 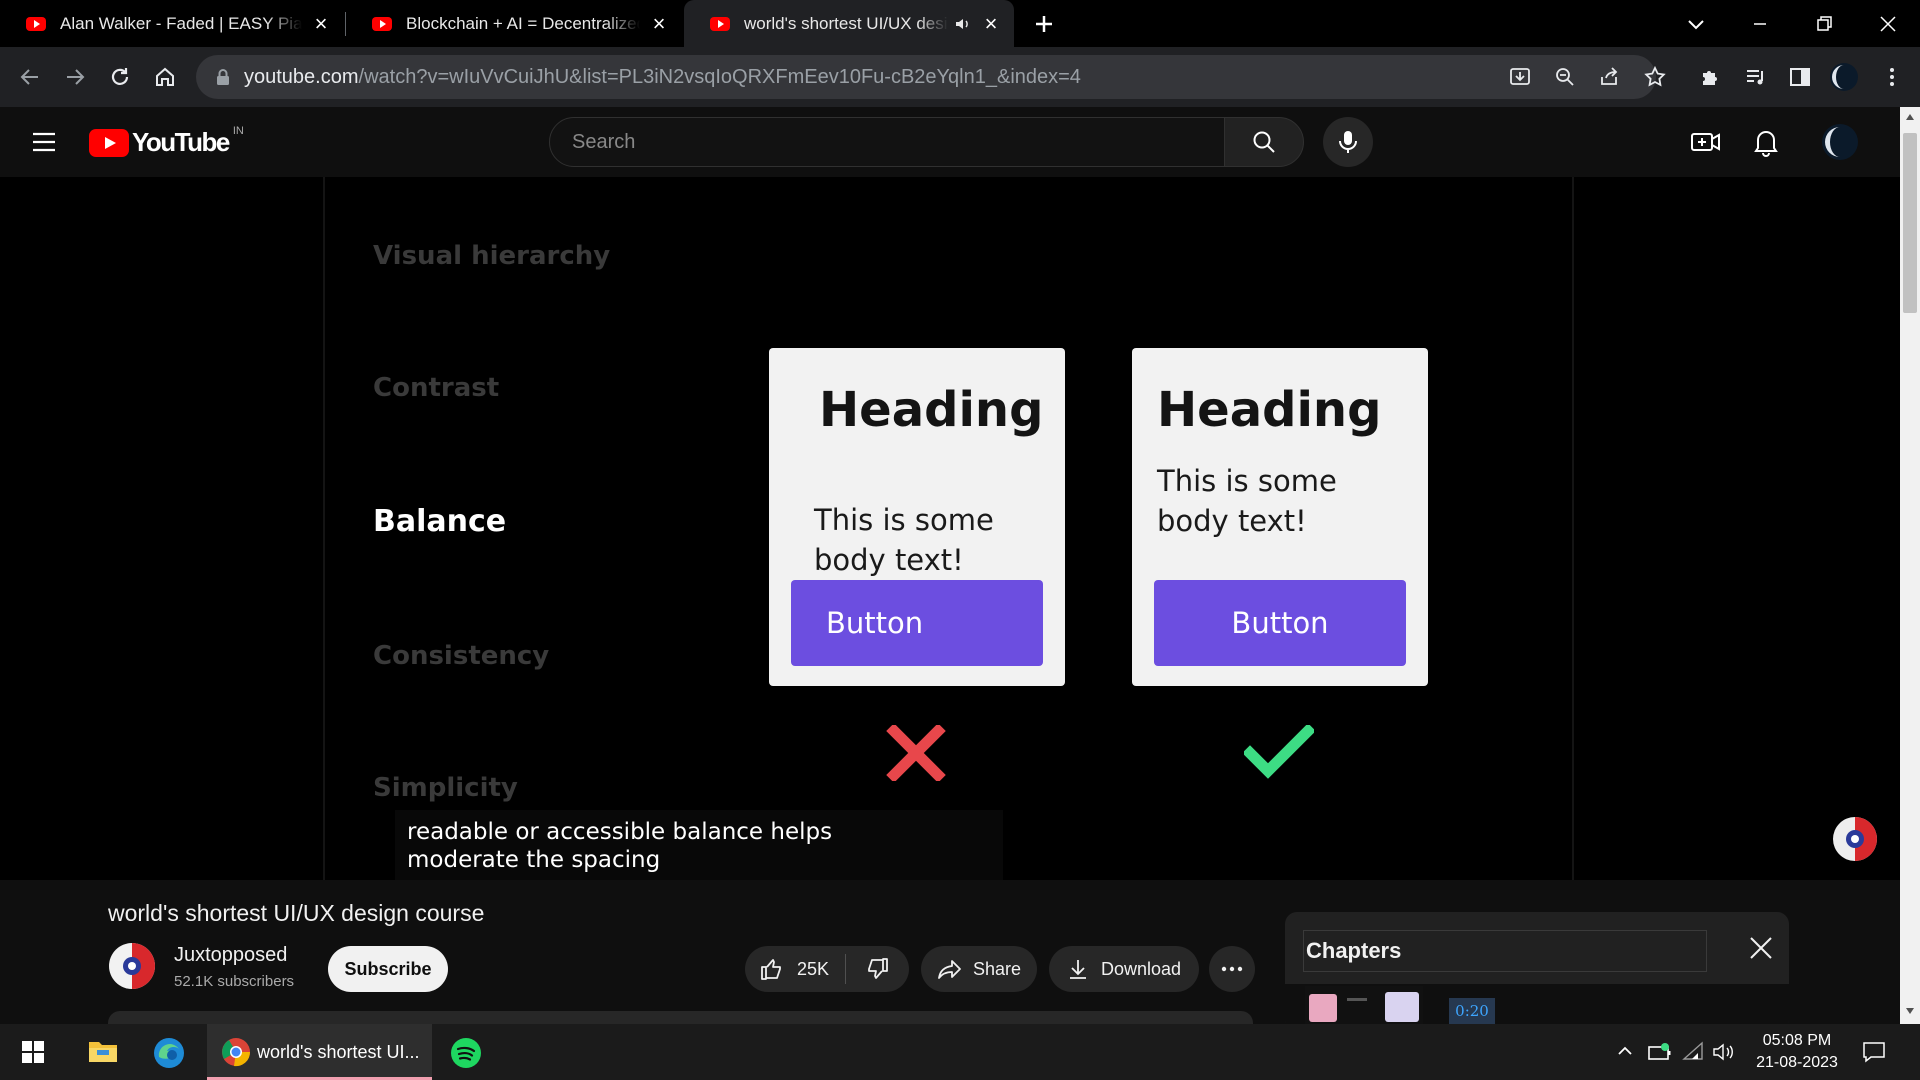 What do you see at coordinates (120, 77) in the screenshot?
I see `reload-icon` at bounding box center [120, 77].